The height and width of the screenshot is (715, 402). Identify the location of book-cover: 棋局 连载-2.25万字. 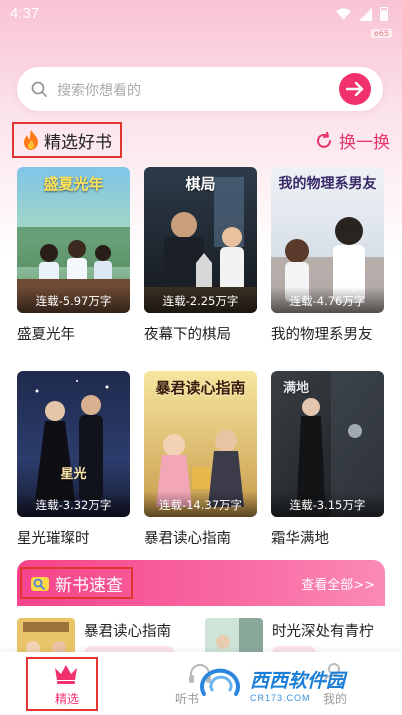
(200, 240).